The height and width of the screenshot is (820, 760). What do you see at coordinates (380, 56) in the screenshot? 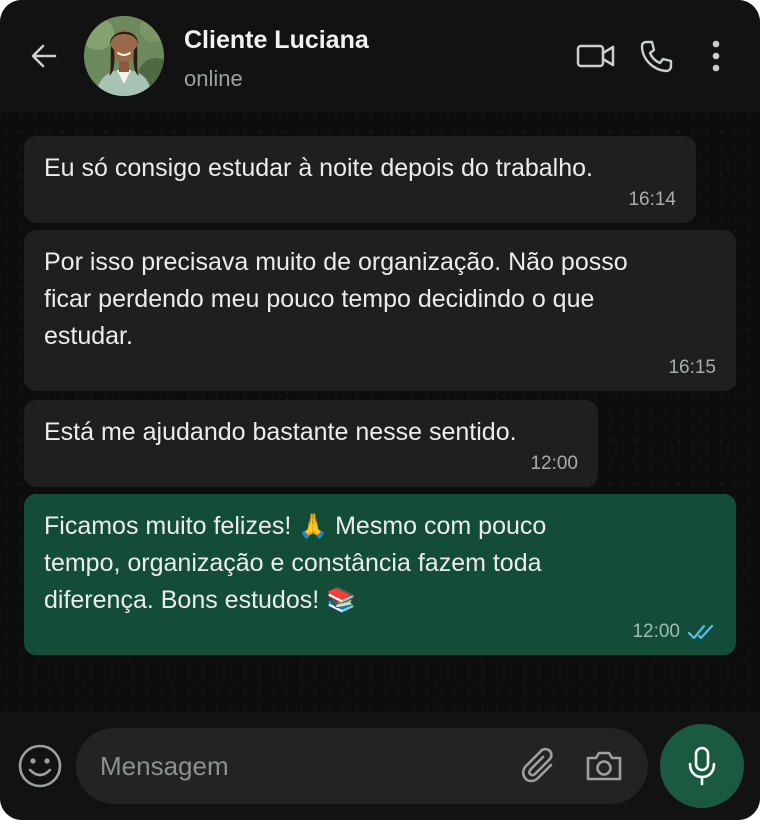
I see `chat-header: Cliente Luciana online` at bounding box center [380, 56].